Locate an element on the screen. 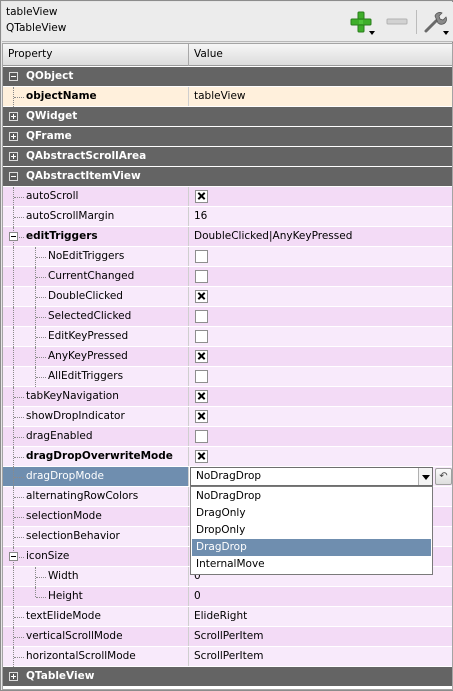 The image size is (453, 691). property-row-currentchanged: CurrentChanged is located at coordinates (227, 277).